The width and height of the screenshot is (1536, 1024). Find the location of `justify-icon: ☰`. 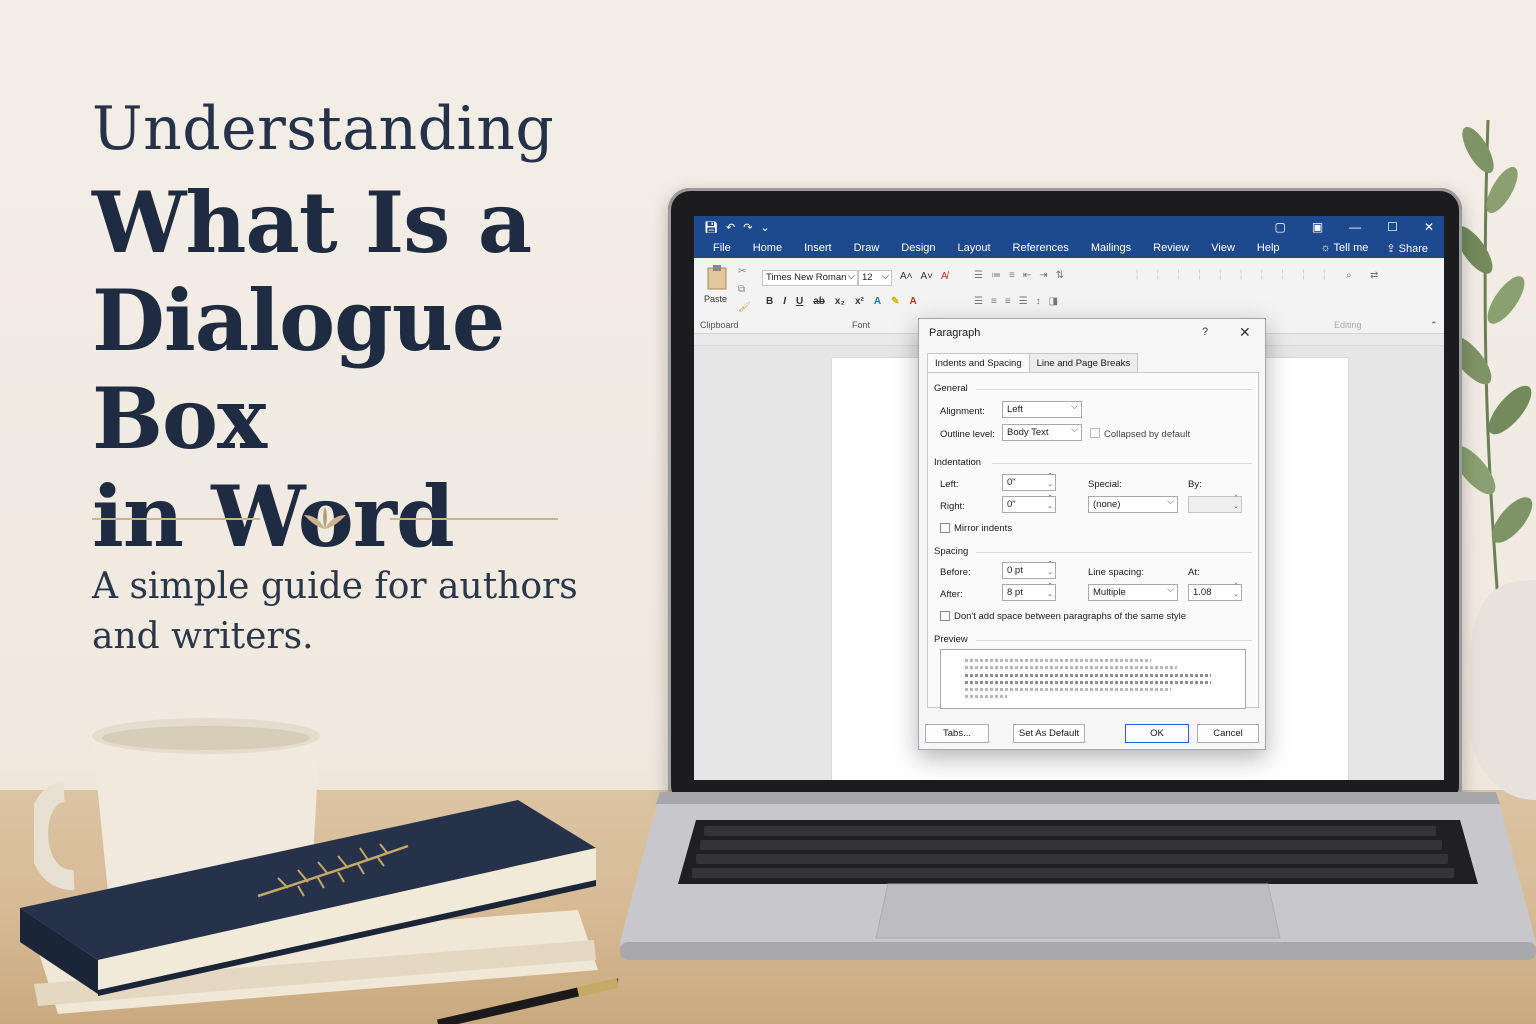

justify-icon: ☰ is located at coordinates (1023, 301).